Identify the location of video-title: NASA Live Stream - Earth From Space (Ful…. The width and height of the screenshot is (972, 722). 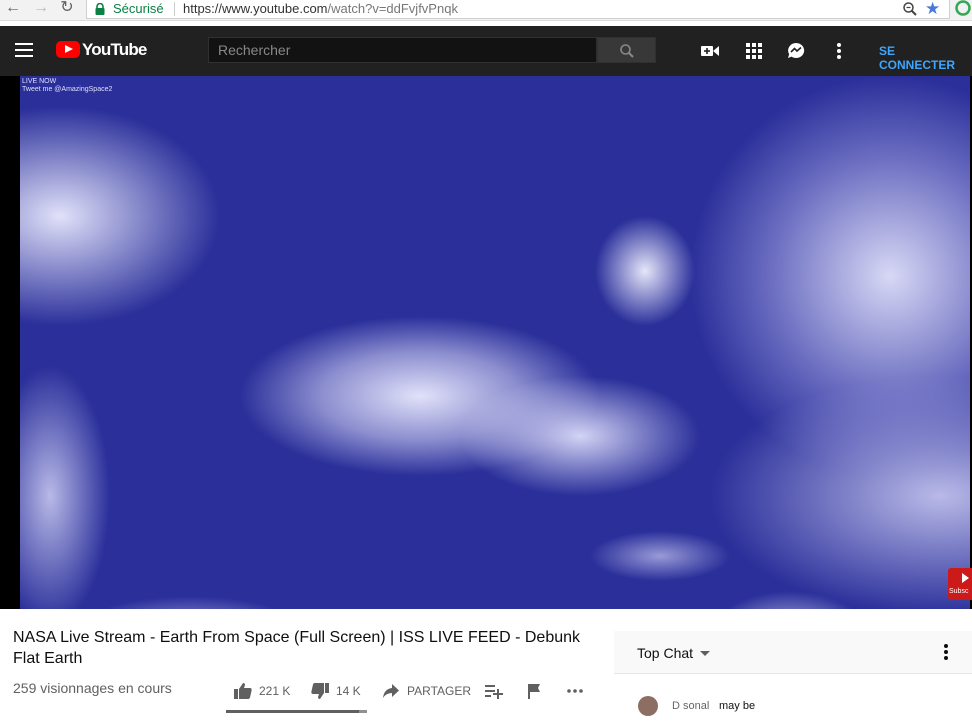
(297, 648).